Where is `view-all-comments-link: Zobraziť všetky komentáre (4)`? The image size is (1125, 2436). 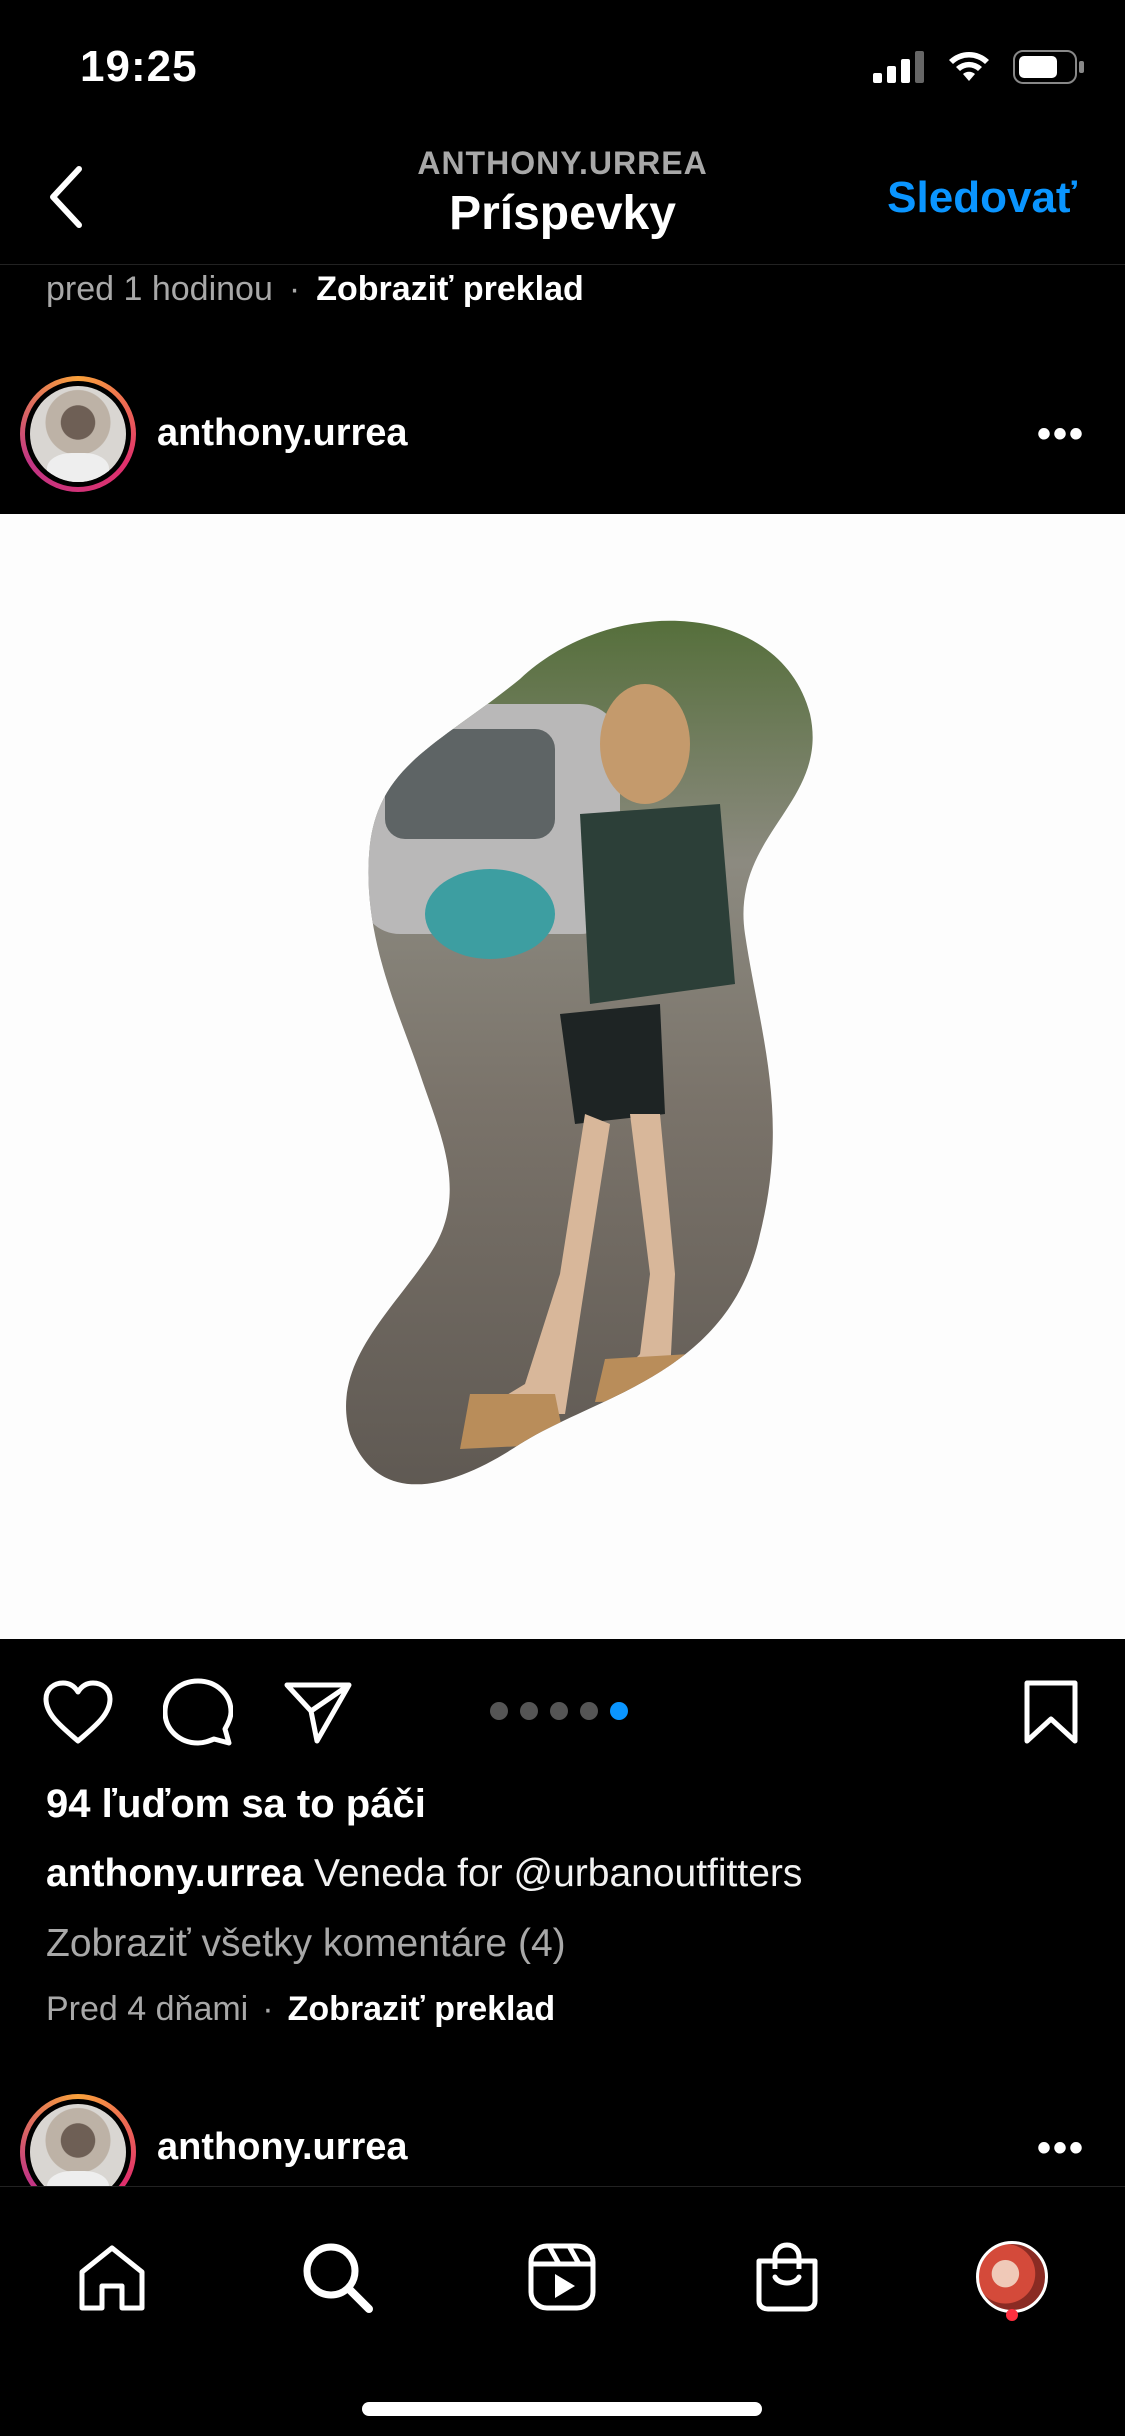
view-all-comments-link: Zobraziť všetky komentáre (4) is located at coordinates (306, 1944).